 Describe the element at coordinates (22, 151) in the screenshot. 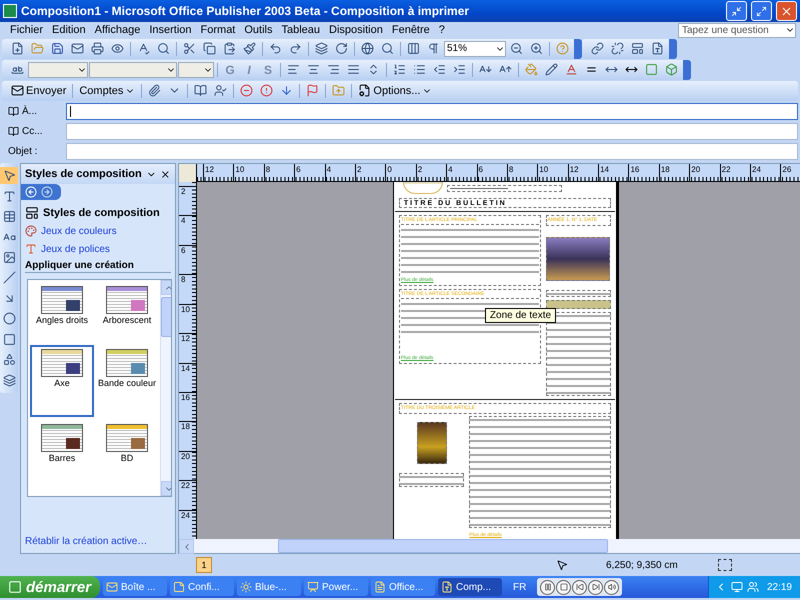

I see `field-label: Objet :` at that location.